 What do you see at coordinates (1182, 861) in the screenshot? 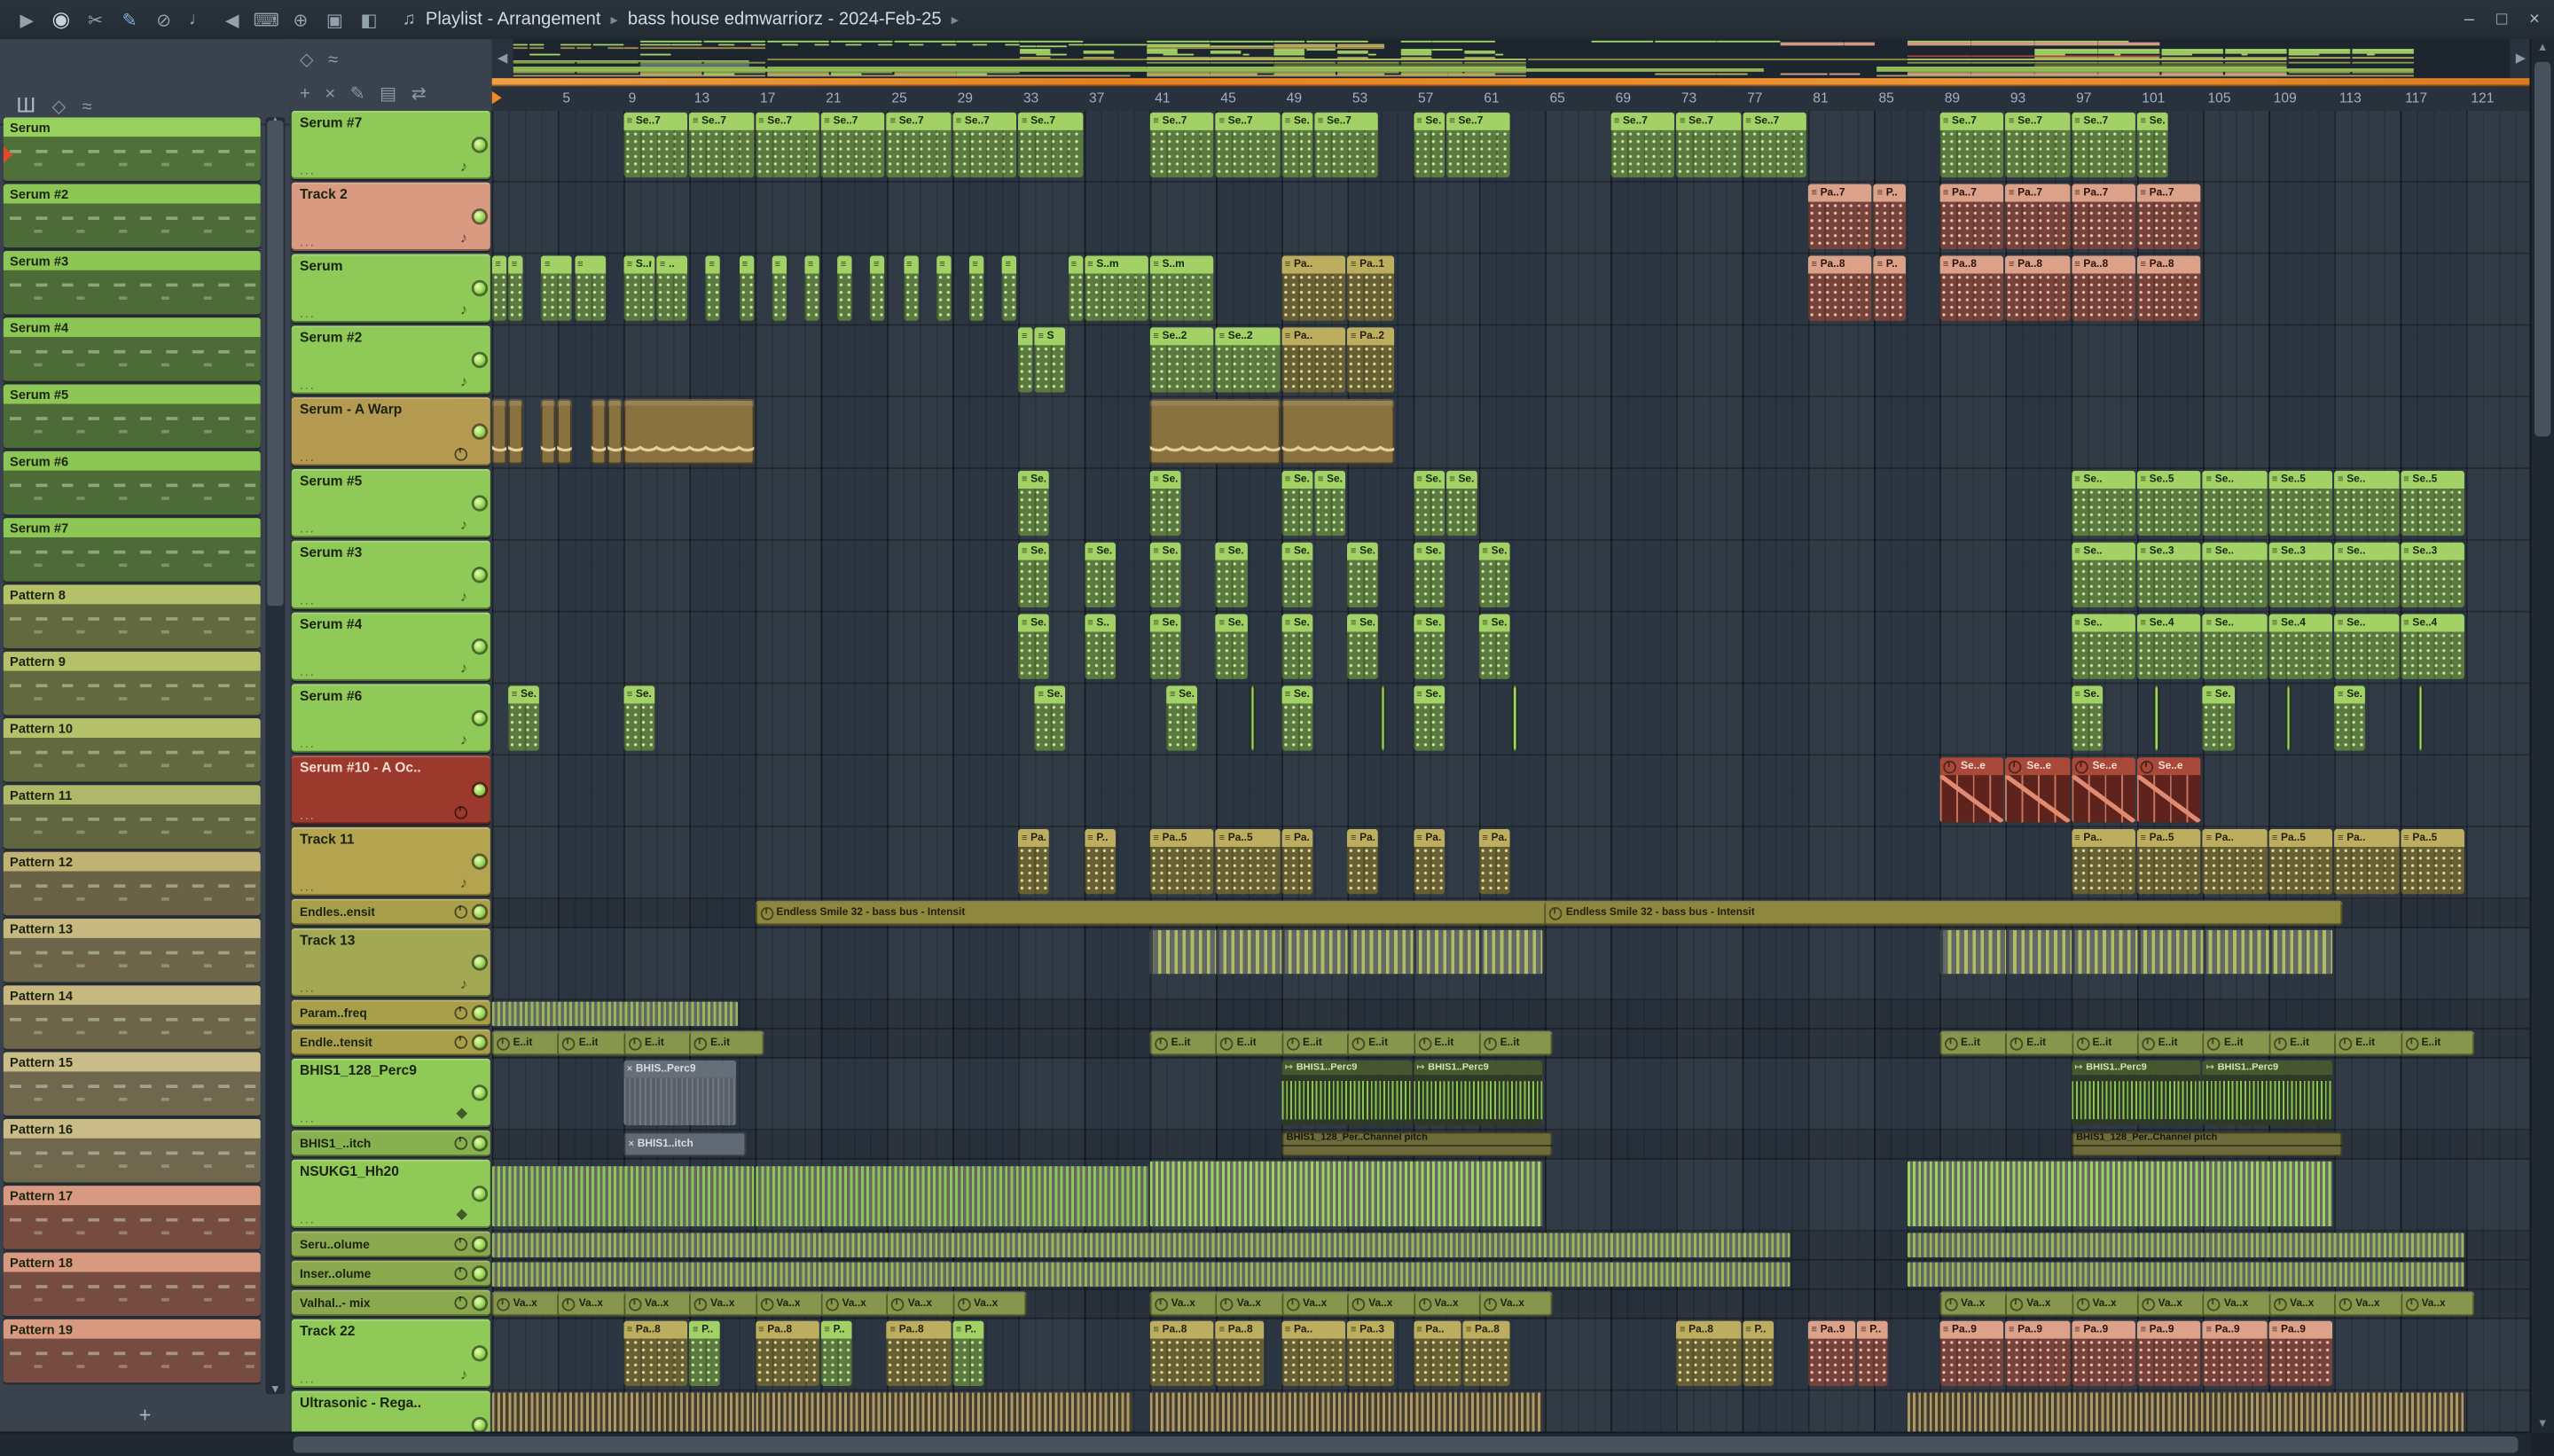
I see `playlist-clip-pa-5: ≡ Pa..5` at bounding box center [1182, 861].